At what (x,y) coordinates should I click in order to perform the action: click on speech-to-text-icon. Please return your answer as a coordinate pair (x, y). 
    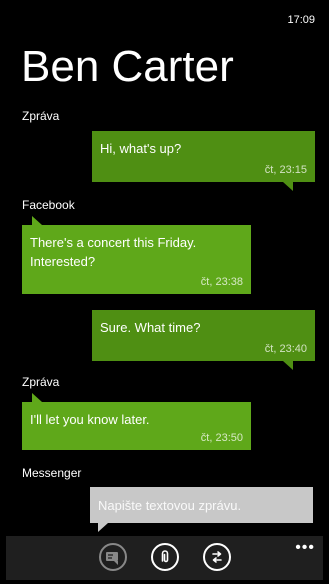
    Looking at the image, I should click on (112, 558).